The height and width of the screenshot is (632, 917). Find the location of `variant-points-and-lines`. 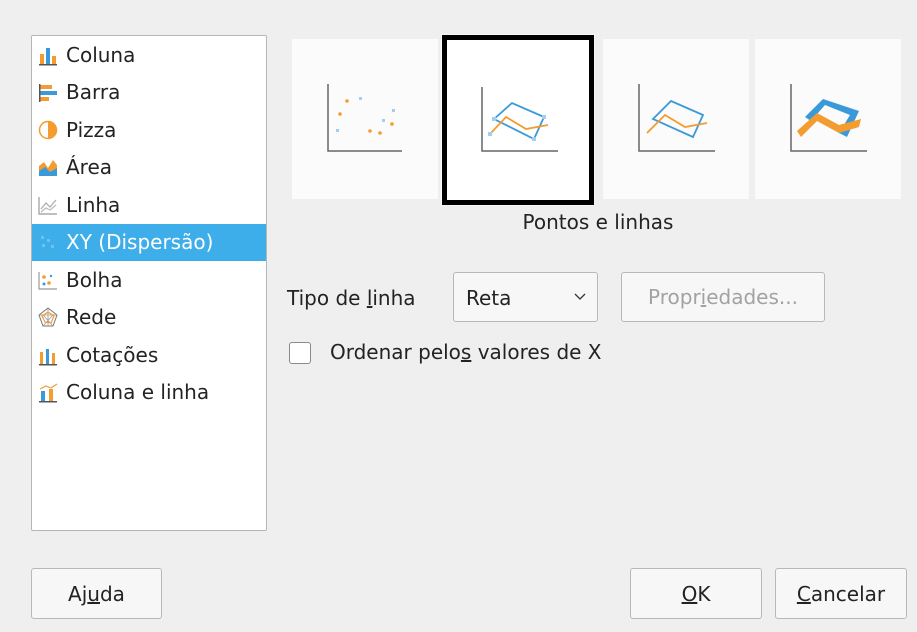

variant-points-and-lines is located at coordinates (518, 120).